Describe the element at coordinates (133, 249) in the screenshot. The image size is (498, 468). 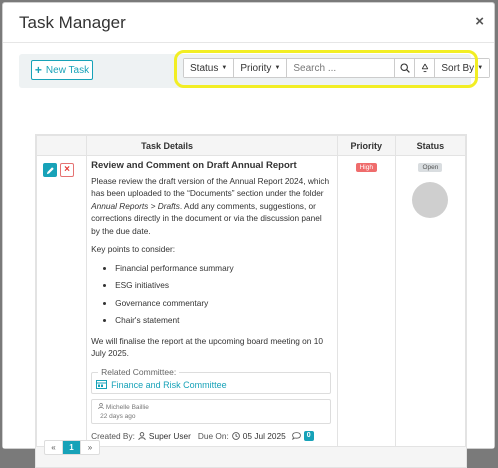
I see `key-points-intro: Key points to consider:` at that location.